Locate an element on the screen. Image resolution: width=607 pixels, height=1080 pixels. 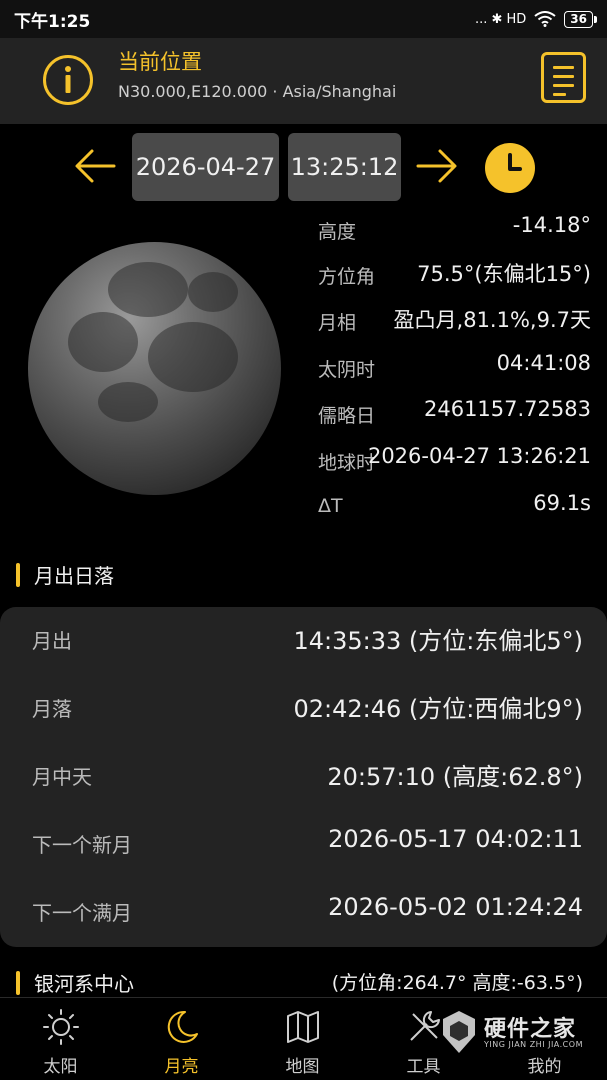
watermark-subtext: YING JIAN ZHI JIA.COM is located at coordinates (533, 1044).